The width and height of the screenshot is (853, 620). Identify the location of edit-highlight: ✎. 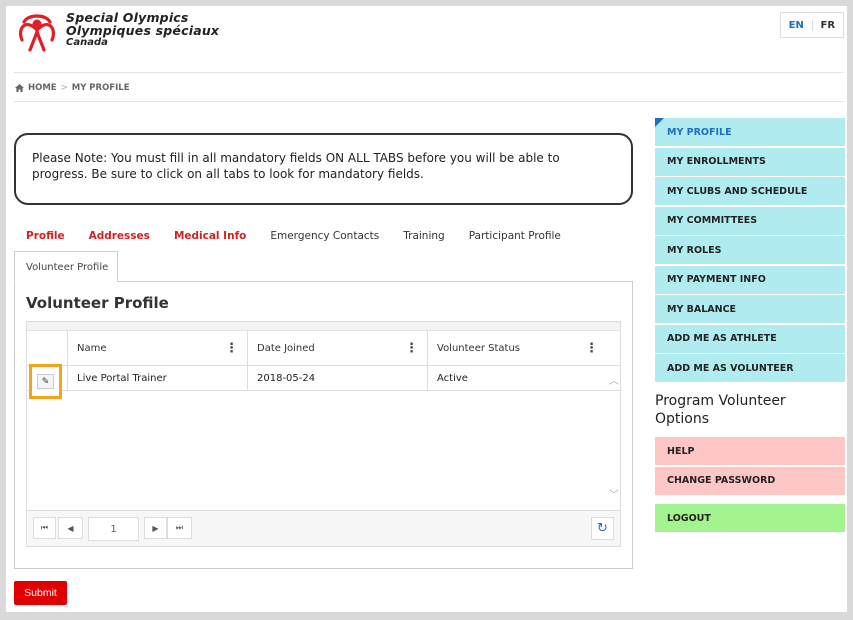
(45, 381).